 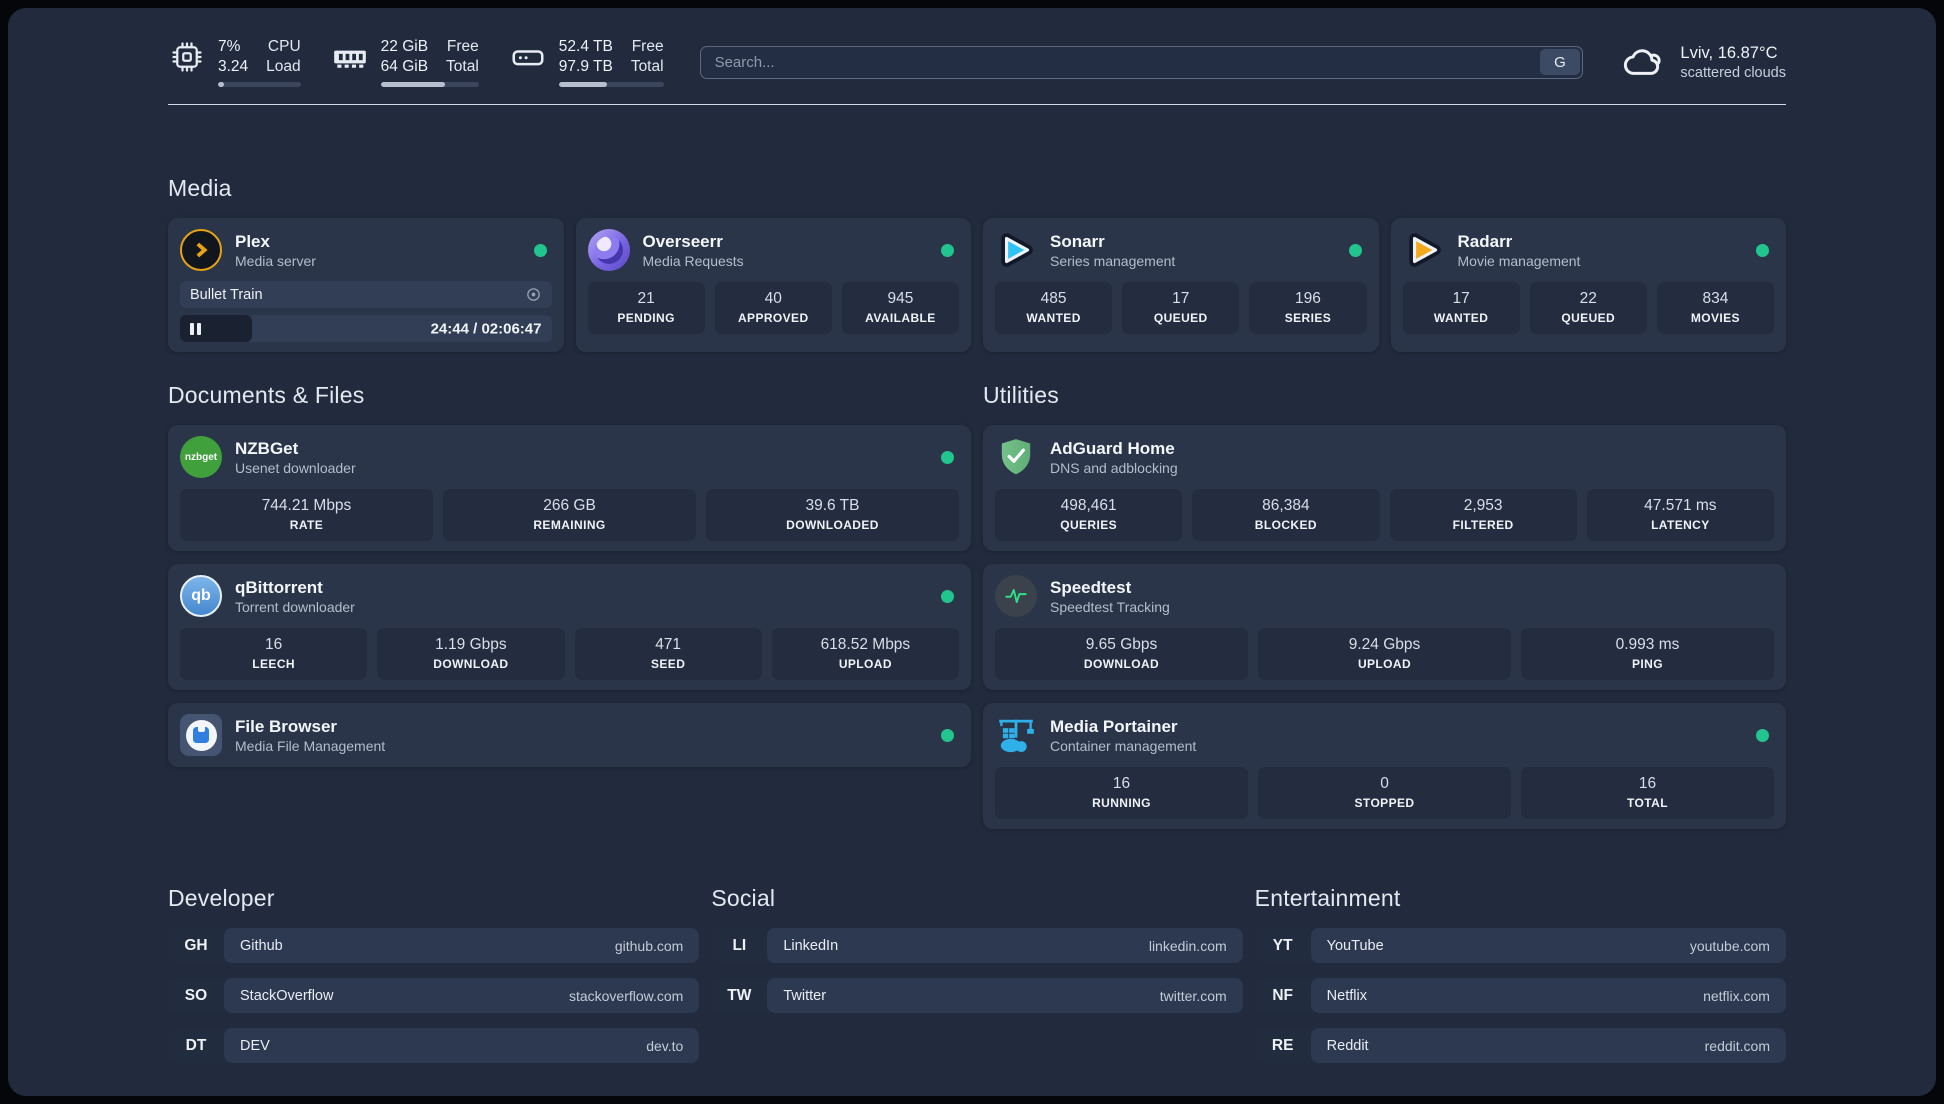 What do you see at coordinates (682, 241) in the screenshot?
I see `app-name: Overseerr` at bounding box center [682, 241].